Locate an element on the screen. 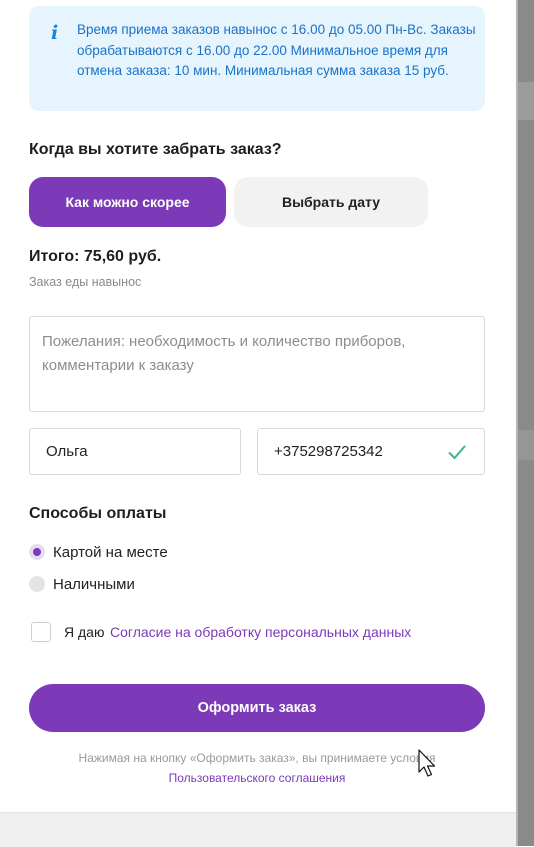 Image resolution: width=534 pixels, height=847 pixels. choose-date-button: Выбрать дату is located at coordinates (331, 202).